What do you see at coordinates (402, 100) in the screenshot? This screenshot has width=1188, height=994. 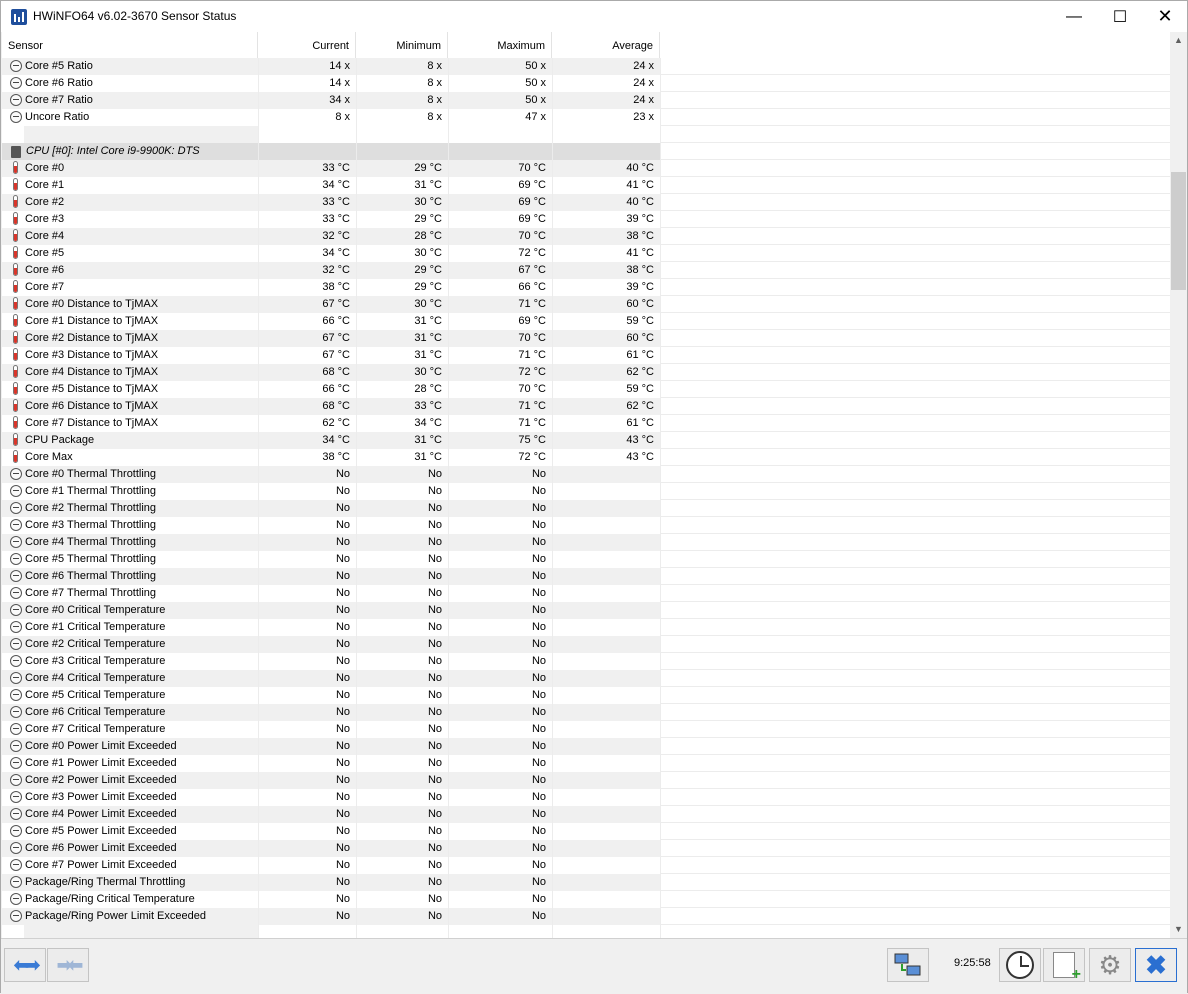 I see `minimum-value: 8 x` at bounding box center [402, 100].